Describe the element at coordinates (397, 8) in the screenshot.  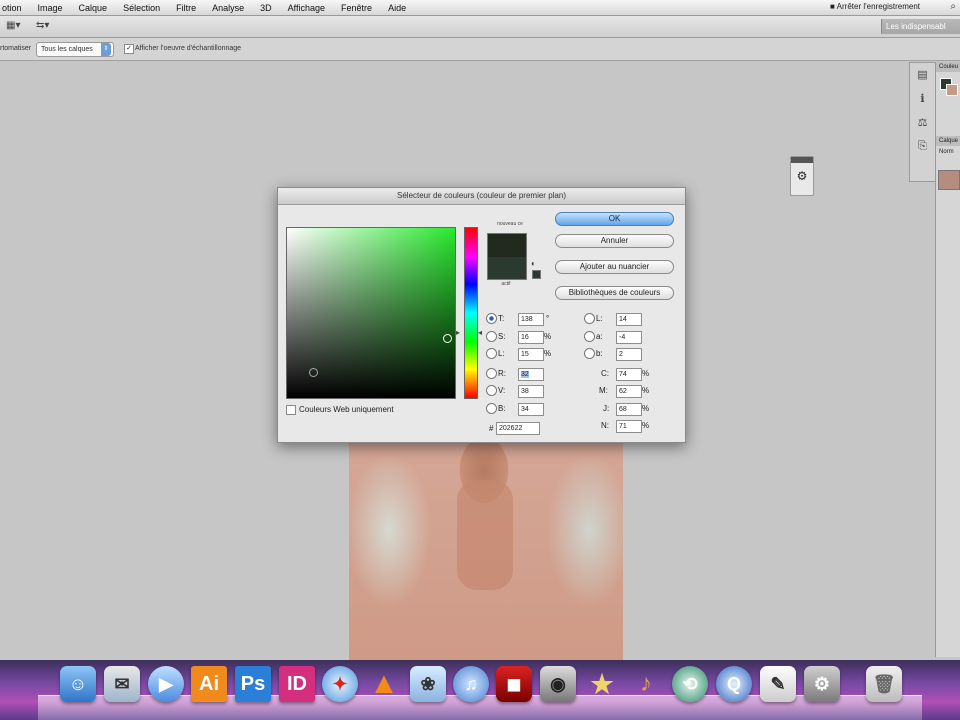
I see `menu-aide: Aide` at that location.